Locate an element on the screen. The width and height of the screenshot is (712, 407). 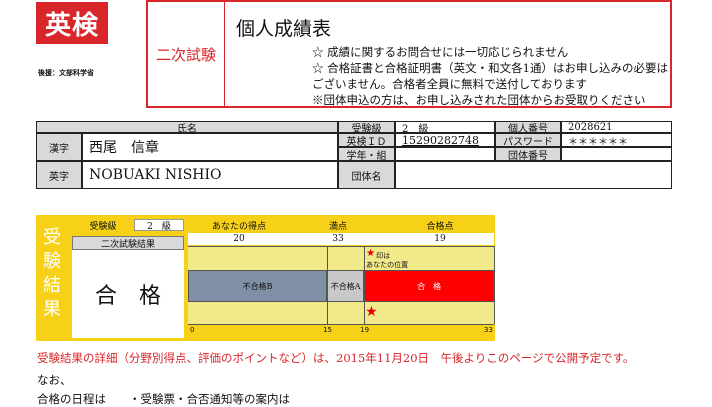
tick-label-3: 19 is located at coordinates (365, 330).